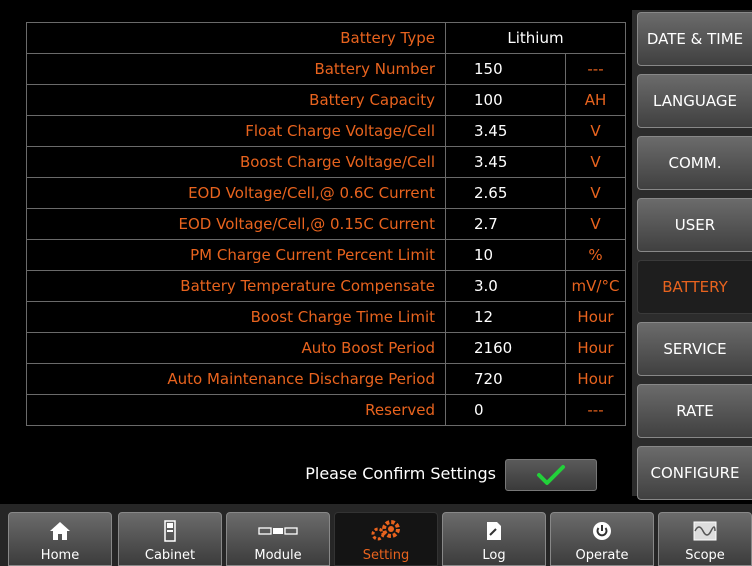  I want to click on setting-label: Auto Boost Period, so click(236, 348).